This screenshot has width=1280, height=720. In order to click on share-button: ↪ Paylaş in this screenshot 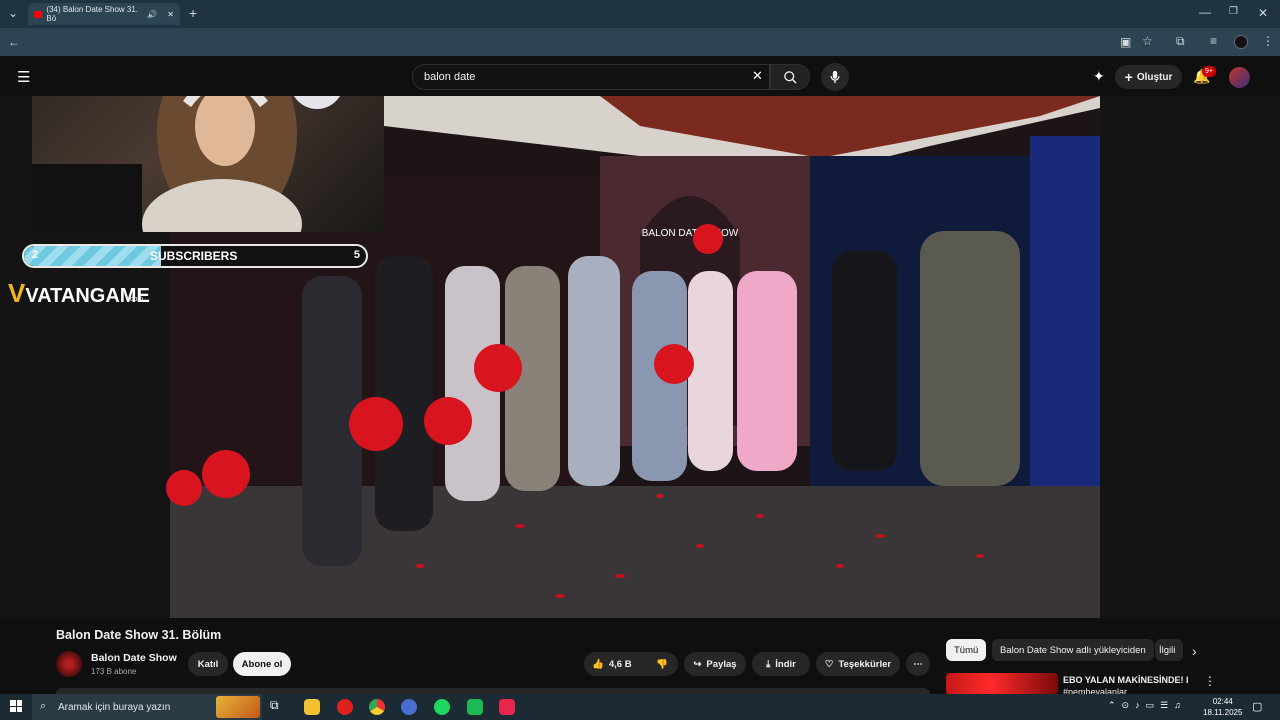, I will do `click(715, 664)`.